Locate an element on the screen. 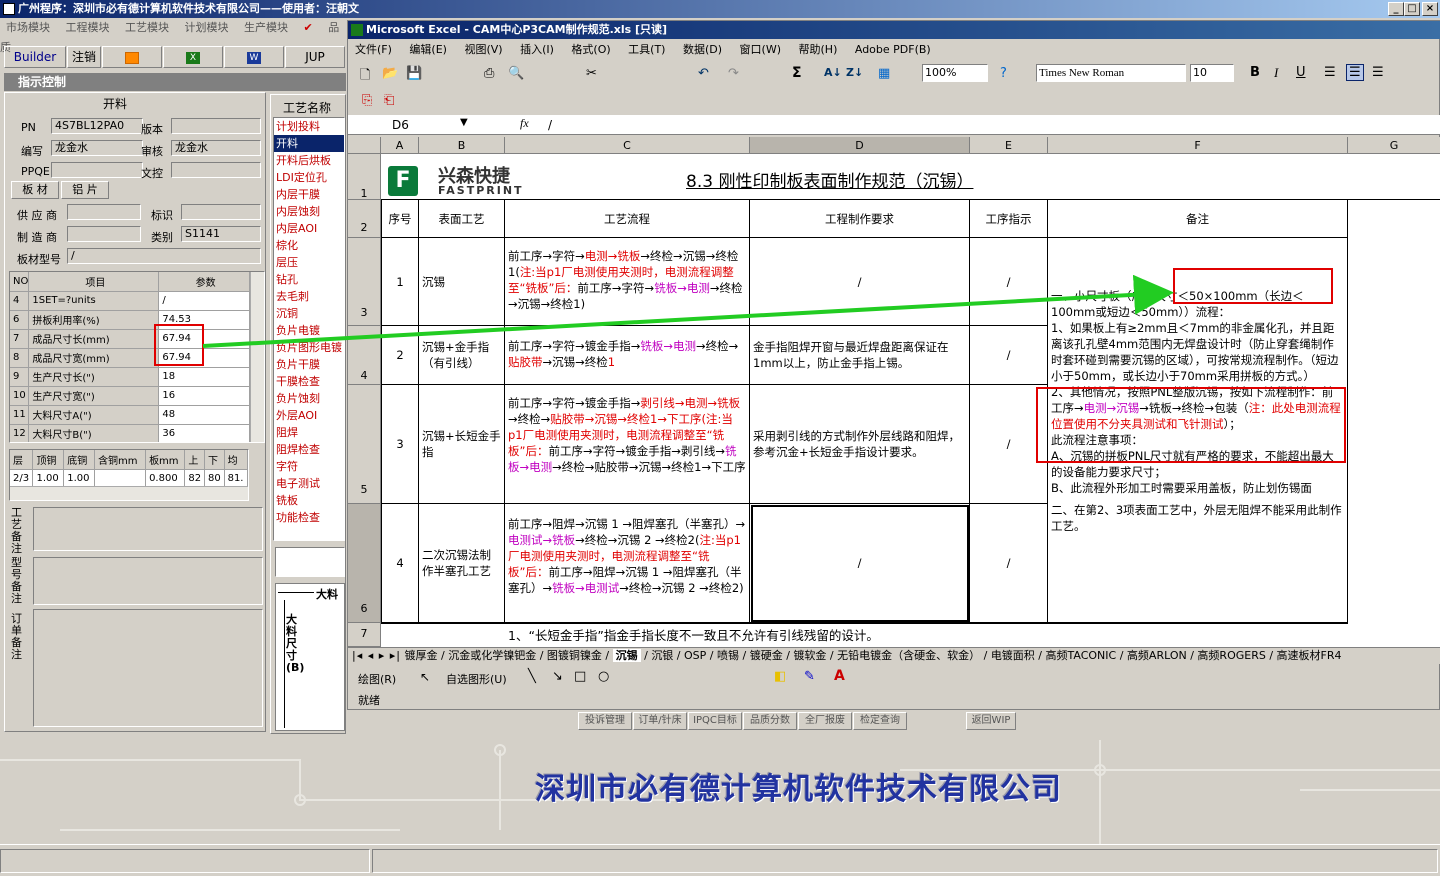  highlight-box-params is located at coordinates (179, 345).